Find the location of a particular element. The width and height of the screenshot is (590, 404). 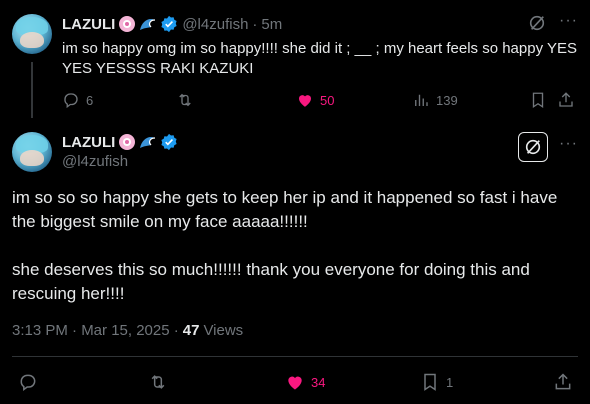

timestamp-row: 3:13 PM · Mar 15, 2025 · 47 Views is located at coordinates (127, 330).